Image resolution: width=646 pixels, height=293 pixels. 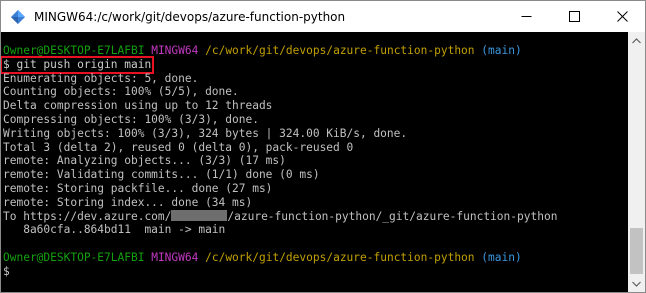 I want to click on scroll-down-button, so click(x=636, y=283).